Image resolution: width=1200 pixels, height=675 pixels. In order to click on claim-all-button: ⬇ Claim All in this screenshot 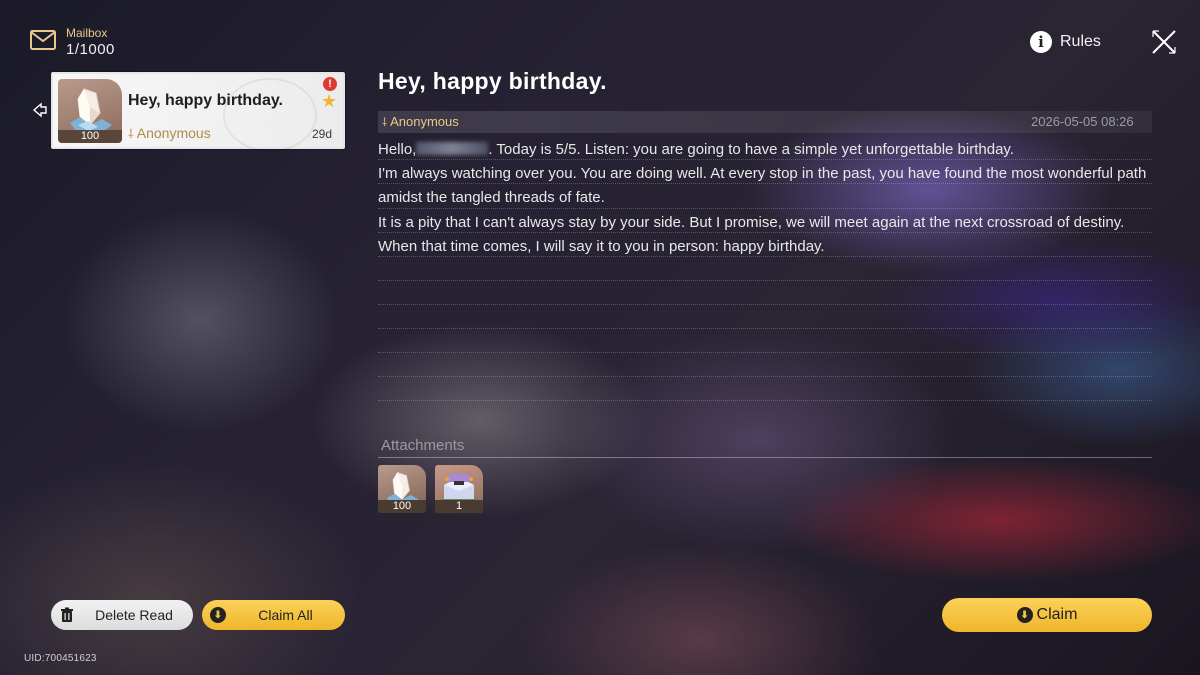, I will do `click(273, 615)`.